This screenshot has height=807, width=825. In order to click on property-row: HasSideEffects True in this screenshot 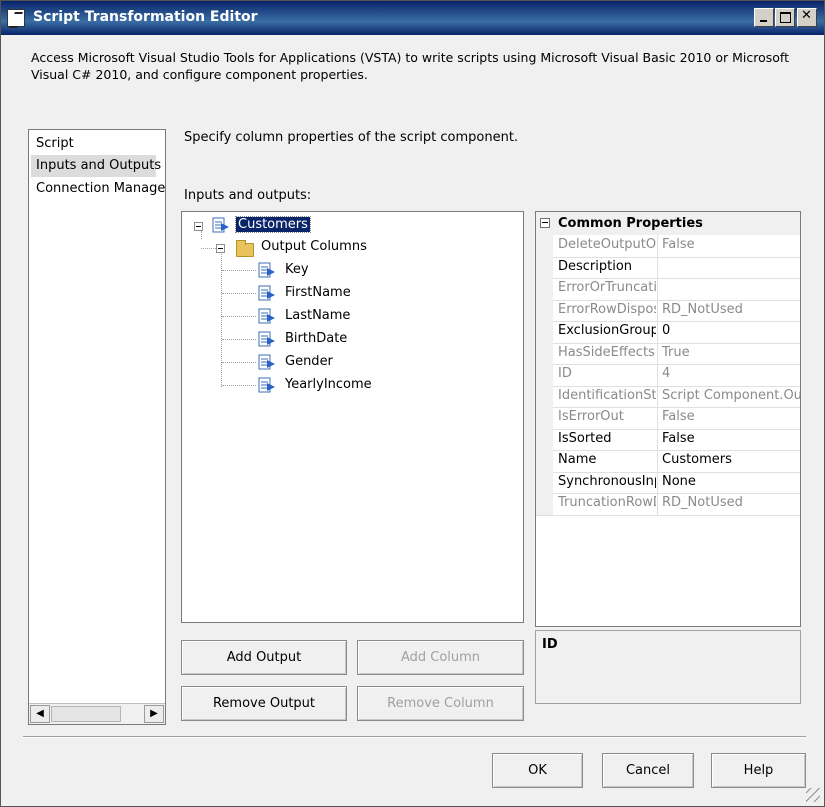, I will do `click(668, 353)`.